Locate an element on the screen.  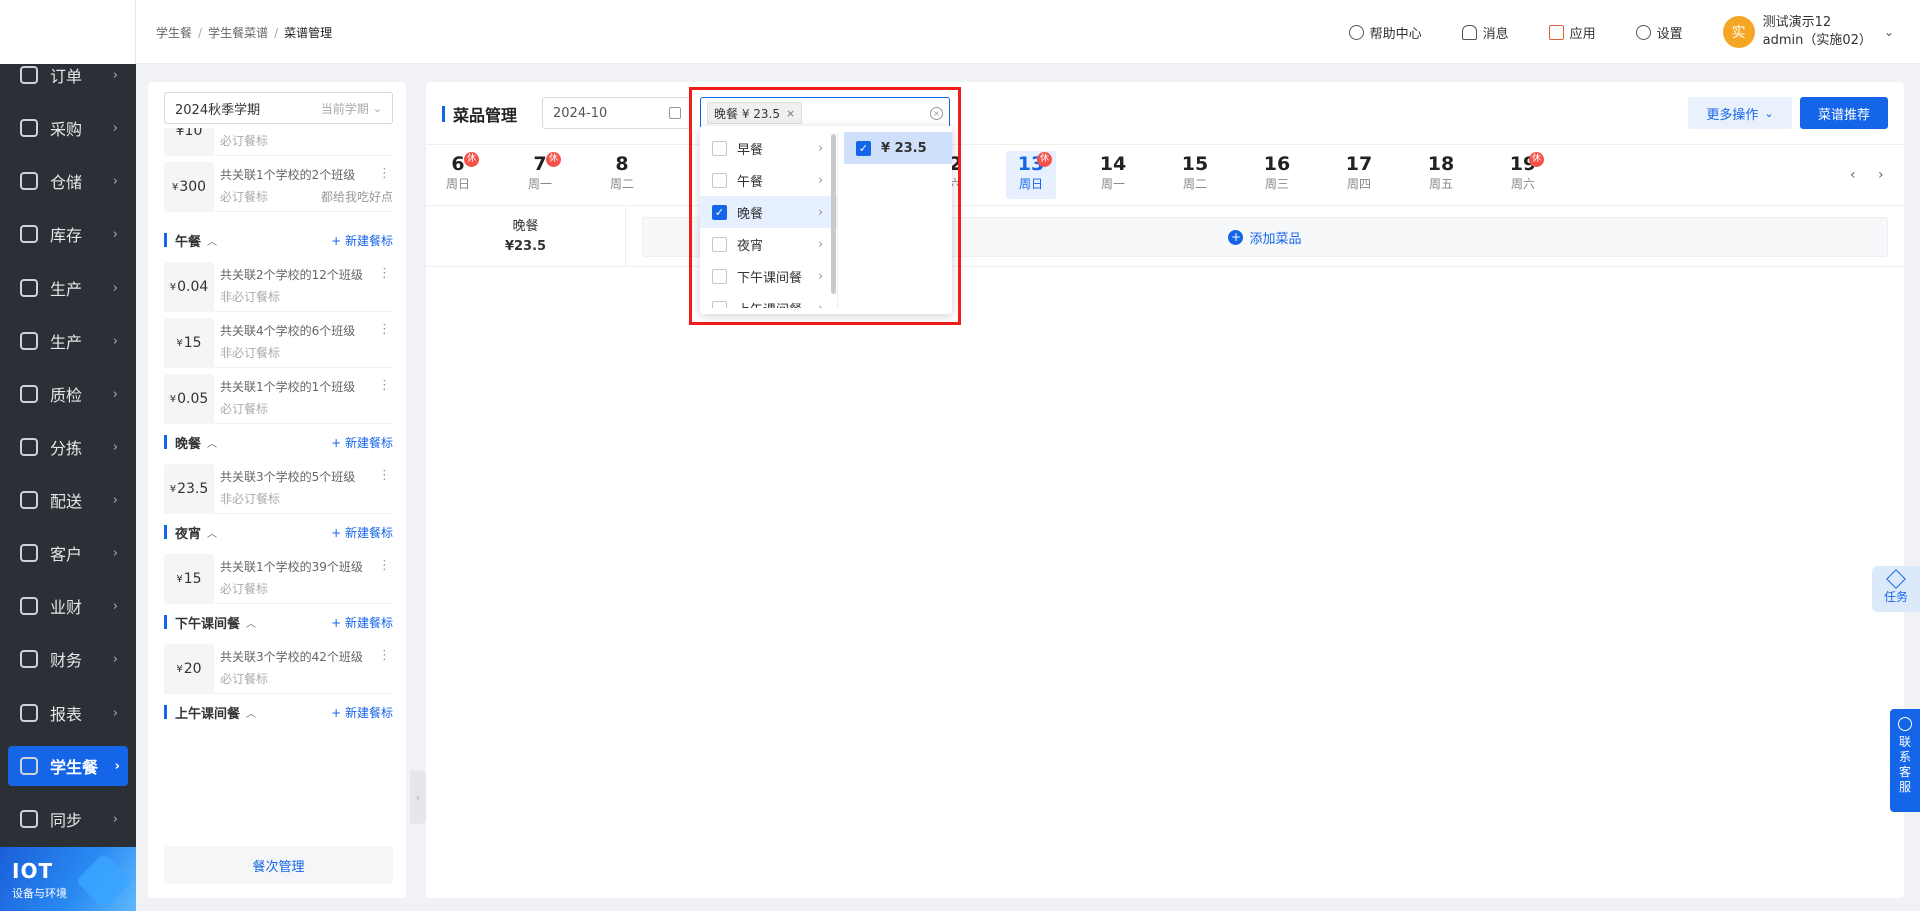
nav-item-label: 订单 is located at coordinates (66, 76).